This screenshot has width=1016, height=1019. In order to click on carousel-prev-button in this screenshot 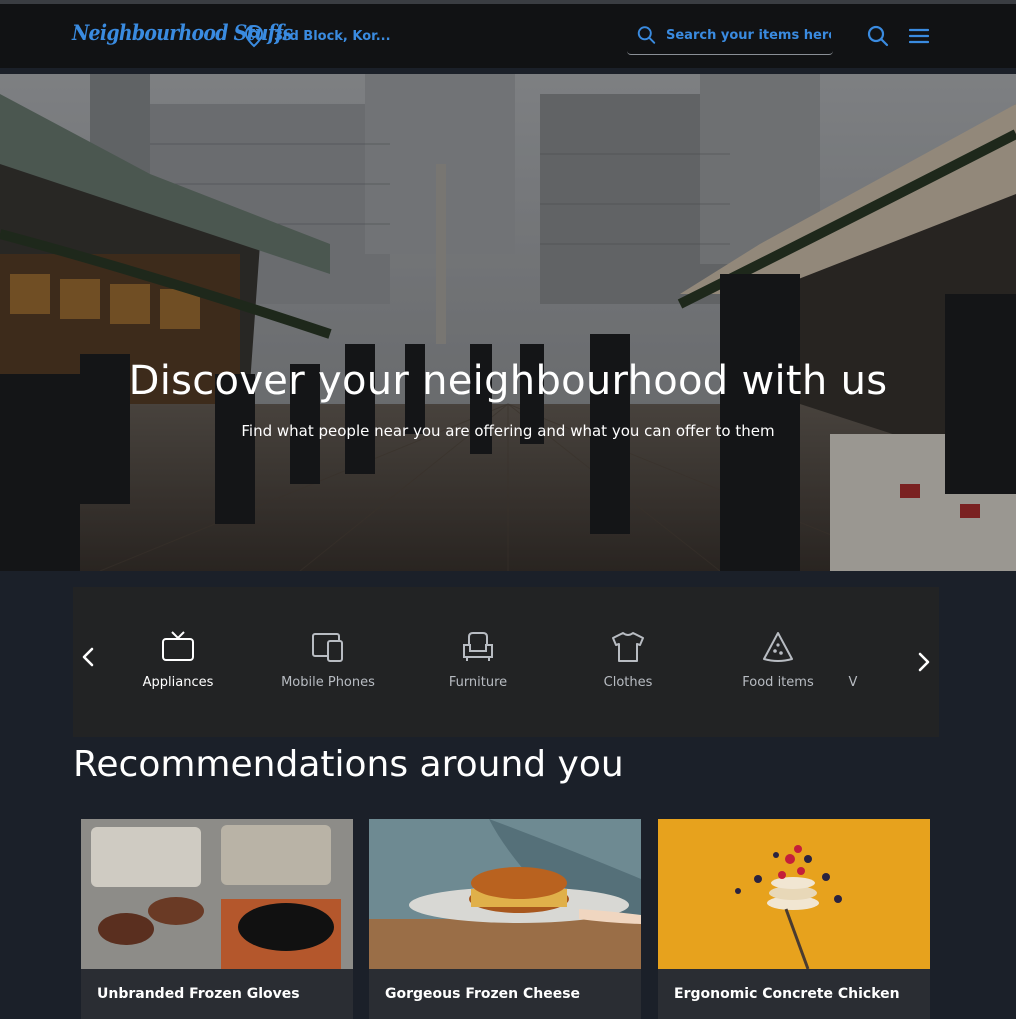, I will do `click(88, 659)`.